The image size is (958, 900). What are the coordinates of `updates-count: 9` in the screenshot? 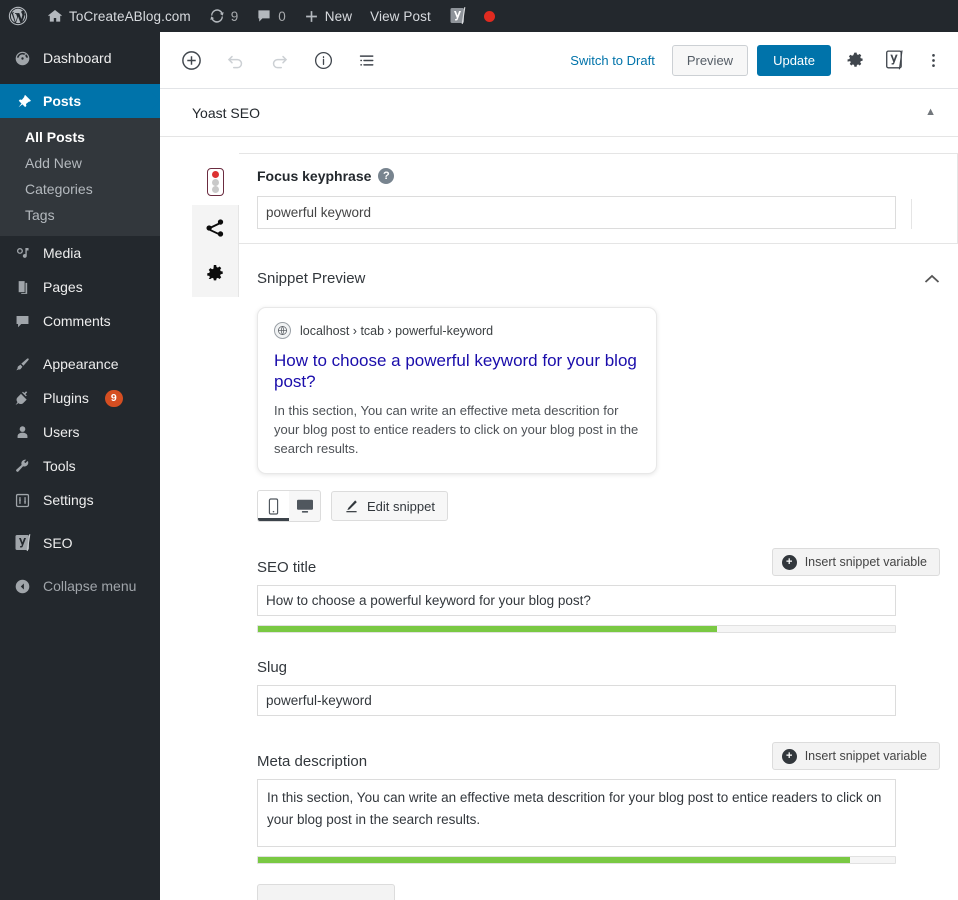 It's located at (234, 16).